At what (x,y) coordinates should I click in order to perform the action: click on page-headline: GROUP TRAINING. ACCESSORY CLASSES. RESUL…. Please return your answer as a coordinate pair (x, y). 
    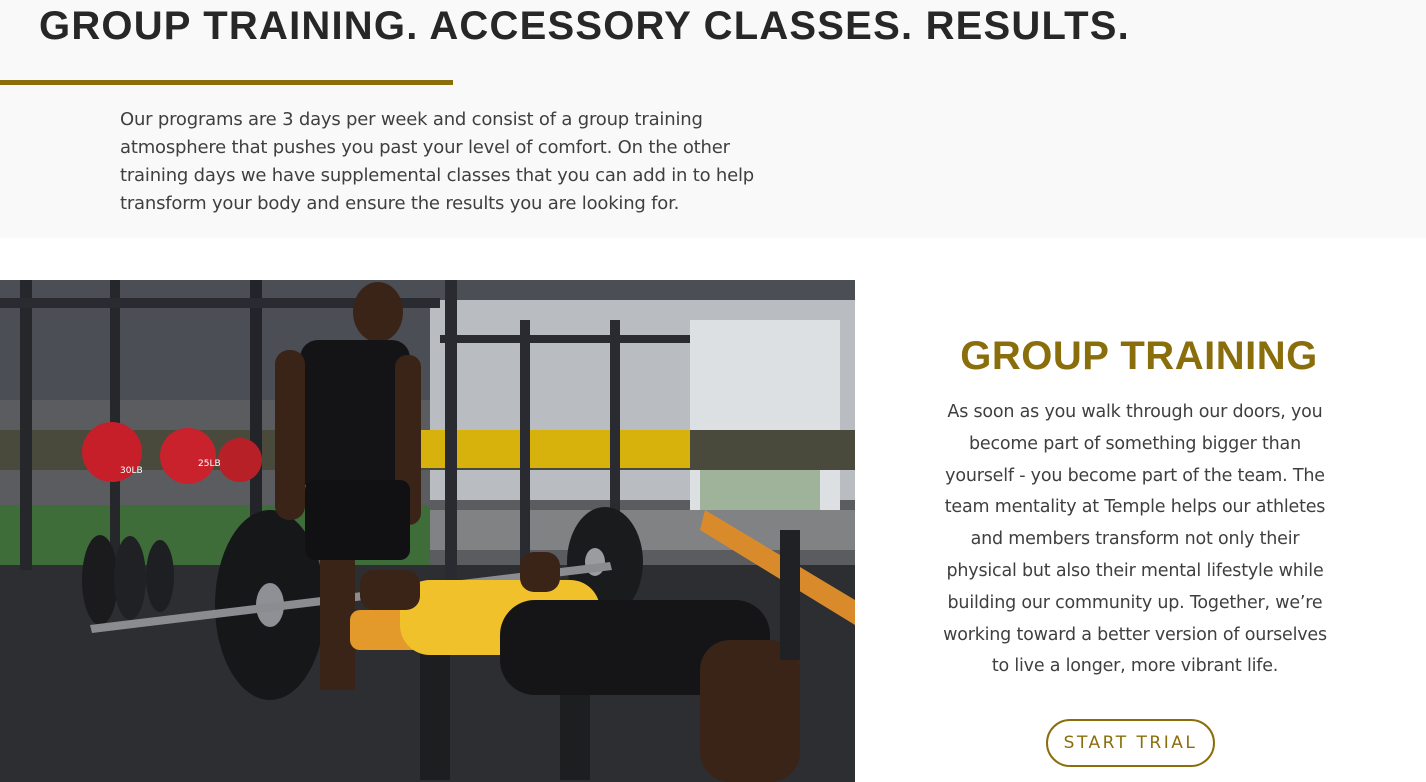
    Looking at the image, I should click on (584, 26).